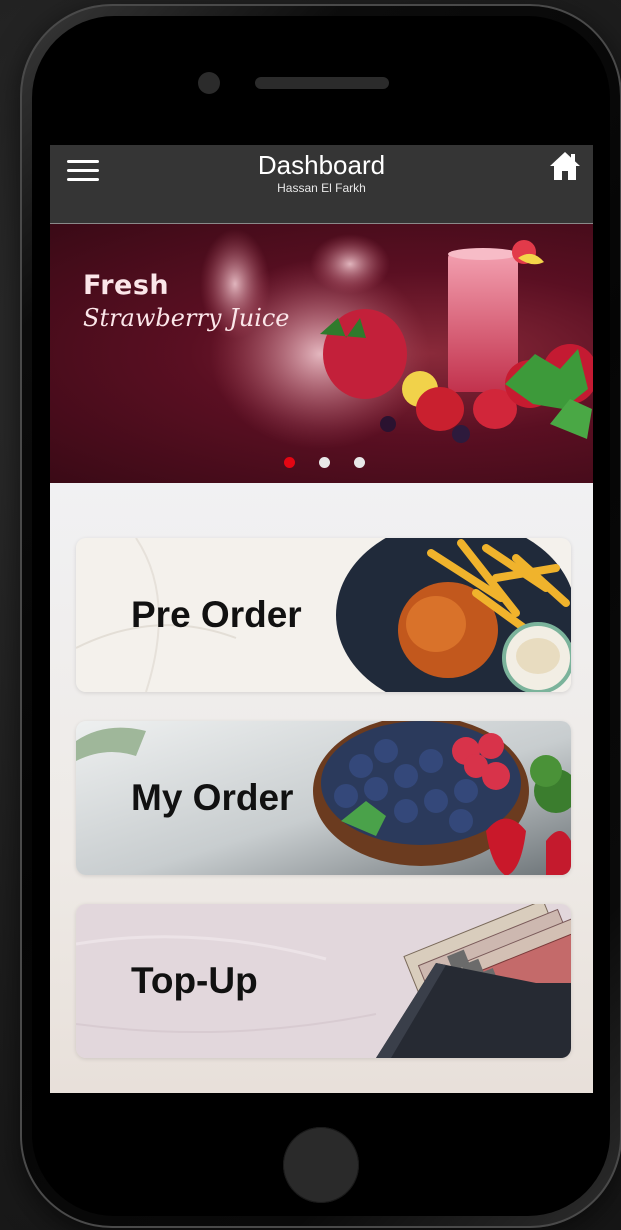  What do you see at coordinates (194, 980) in the screenshot?
I see `top-up-label: Top-Up` at bounding box center [194, 980].